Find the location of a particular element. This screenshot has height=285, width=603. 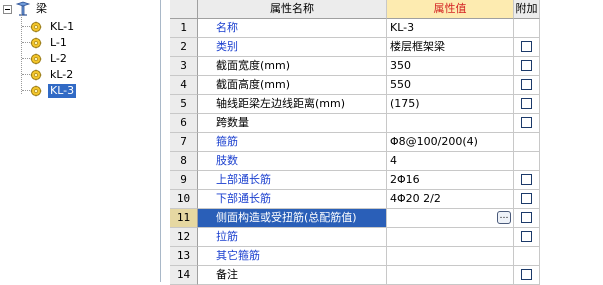

row-number: 9 is located at coordinates (184, 180).